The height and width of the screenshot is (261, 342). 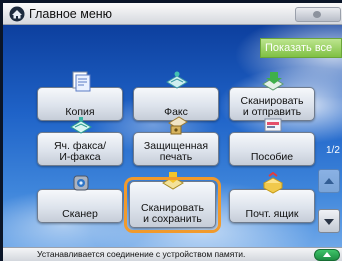 What do you see at coordinates (80, 214) in the screenshot?
I see `tile-label: Сканер` at bounding box center [80, 214].